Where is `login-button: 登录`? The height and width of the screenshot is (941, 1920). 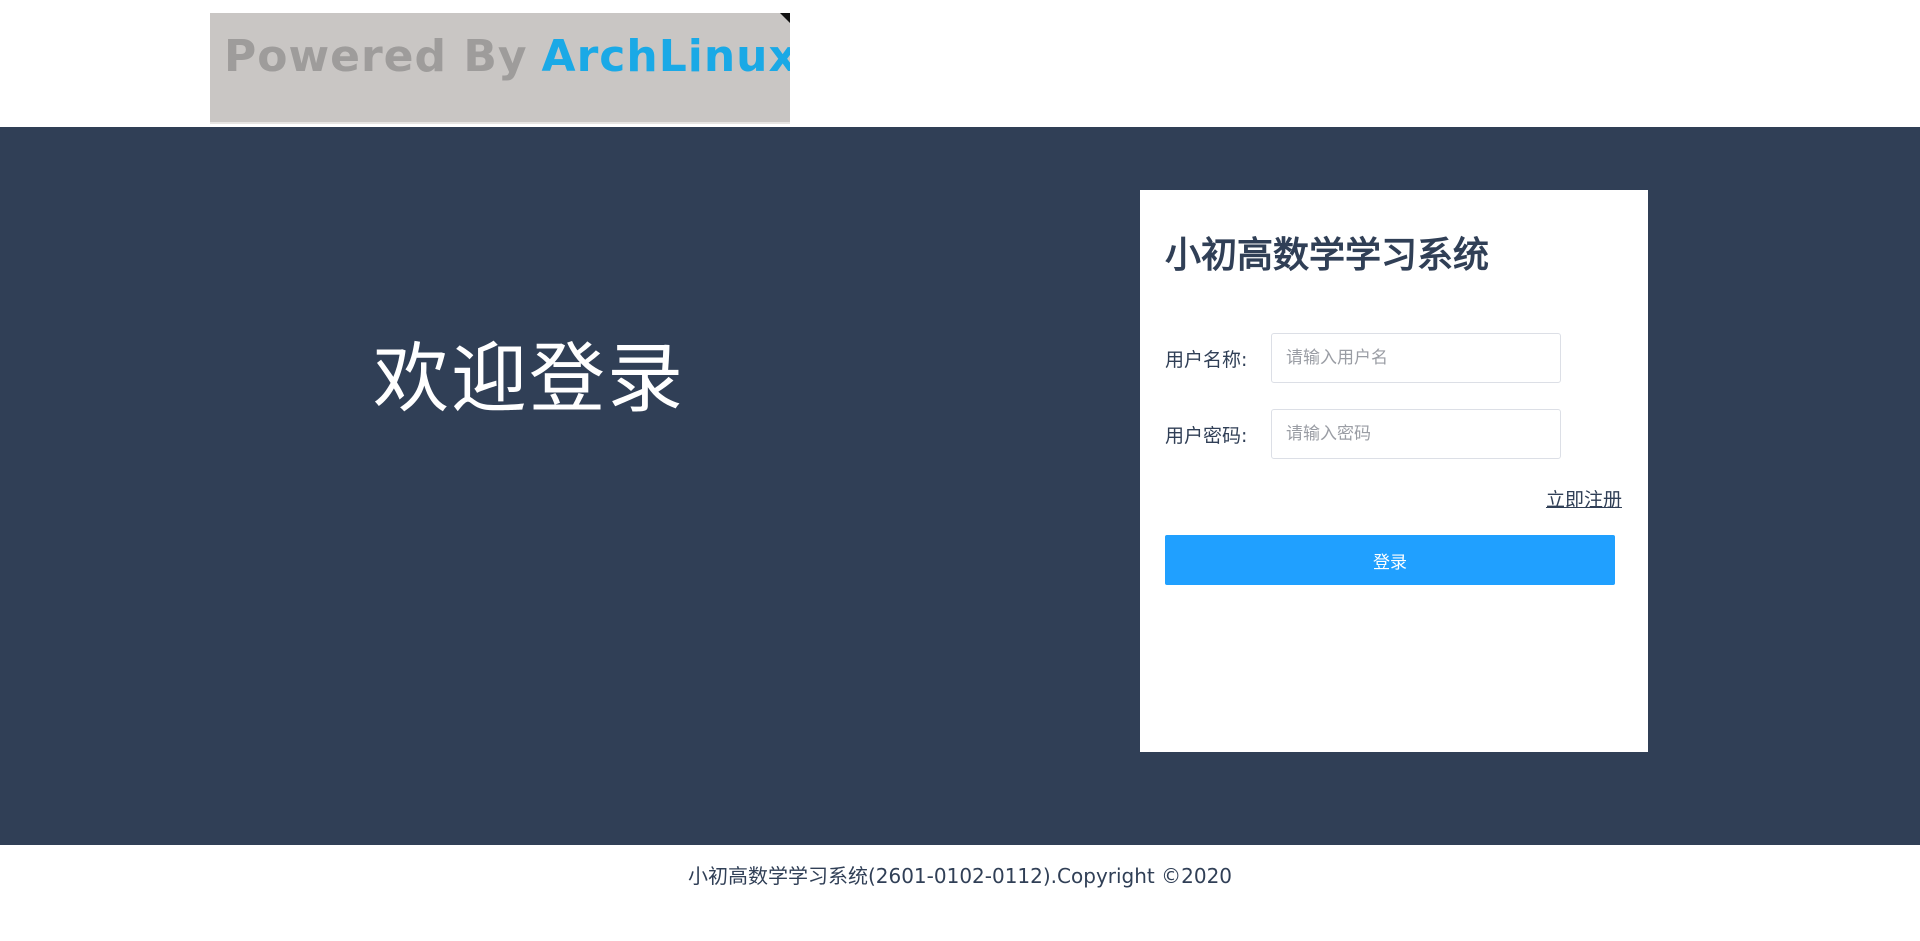 login-button: 登录 is located at coordinates (1390, 560).